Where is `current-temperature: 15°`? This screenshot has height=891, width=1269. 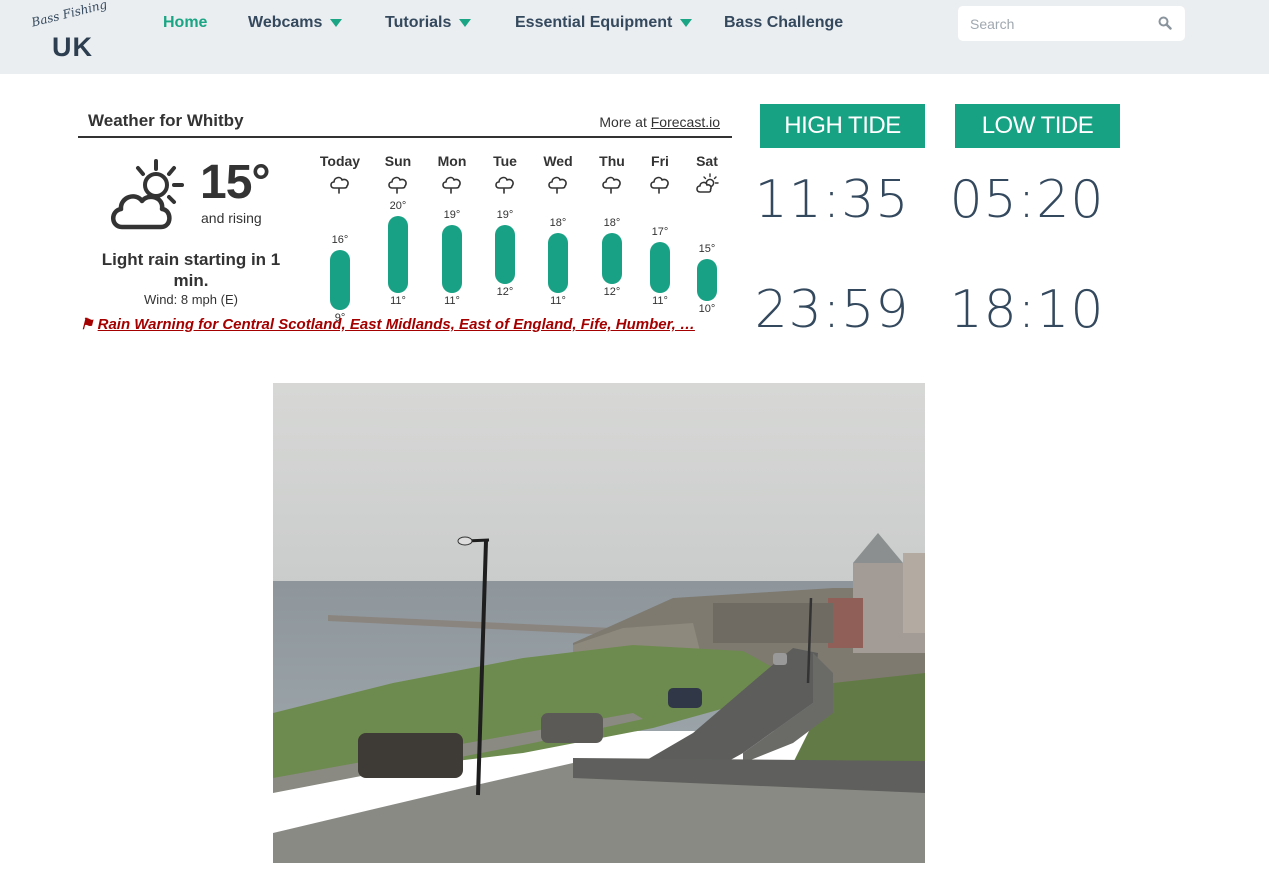
current-temperature: 15° is located at coordinates (235, 182).